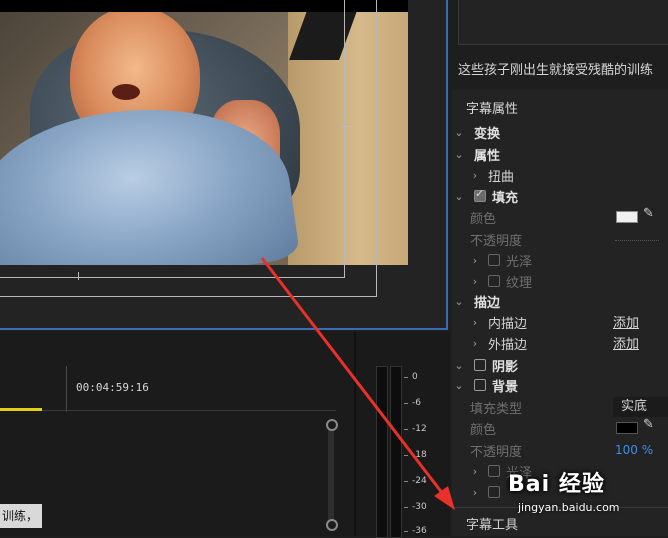 The image size is (668, 538). I want to click on label-outer-stroke: 外描边, so click(508, 345).